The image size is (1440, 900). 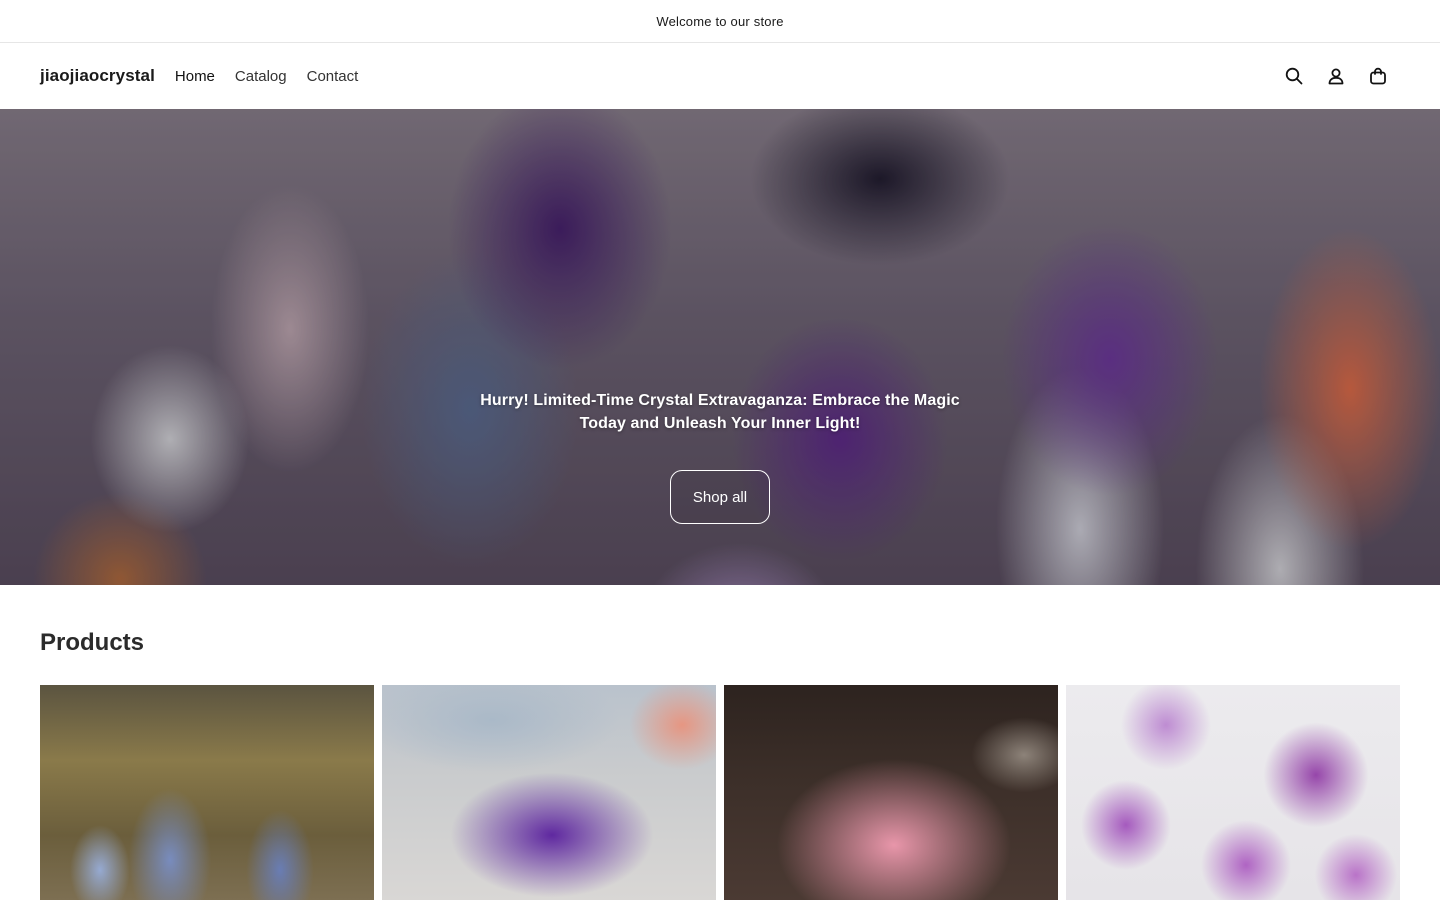 I want to click on nav-catalog-link: Catalog, so click(x=261, y=76).